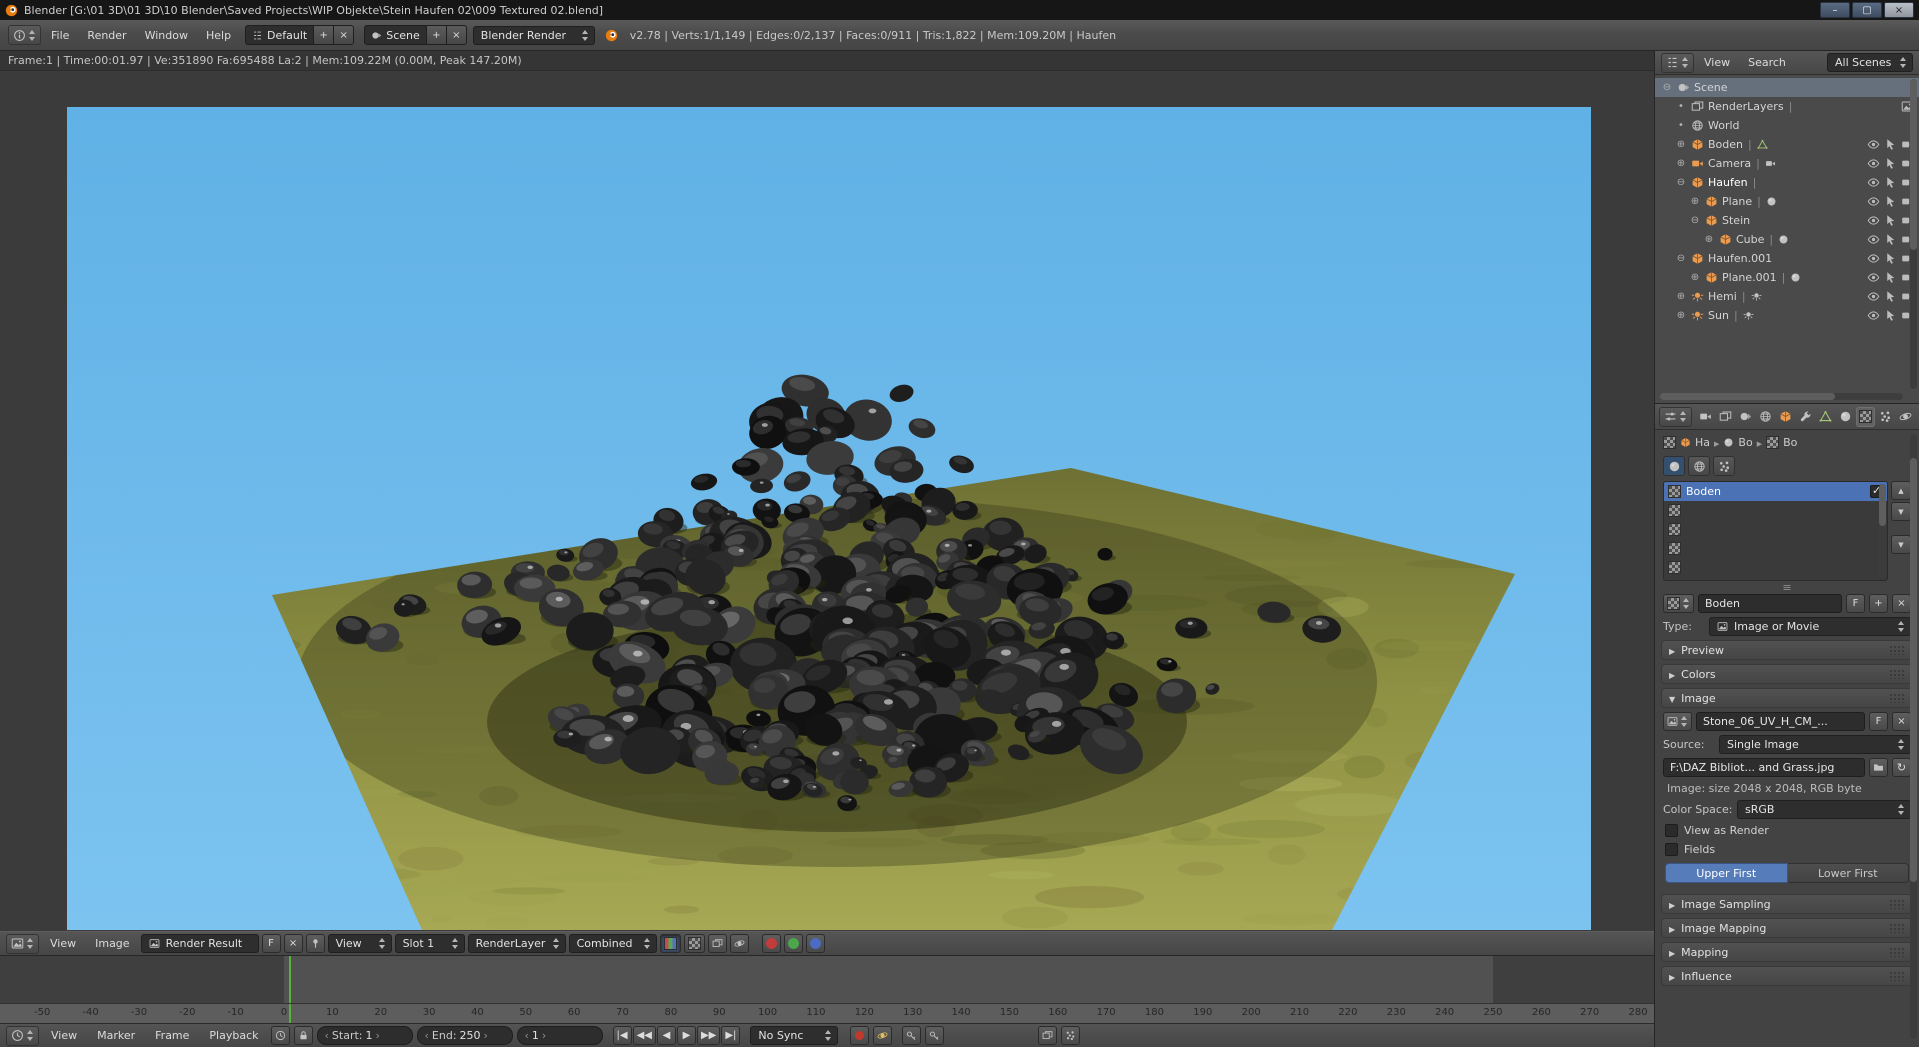 The height and width of the screenshot is (1047, 1919). Describe the element at coordinates (1787, 698) in the screenshot. I see `section-image: Image` at that location.